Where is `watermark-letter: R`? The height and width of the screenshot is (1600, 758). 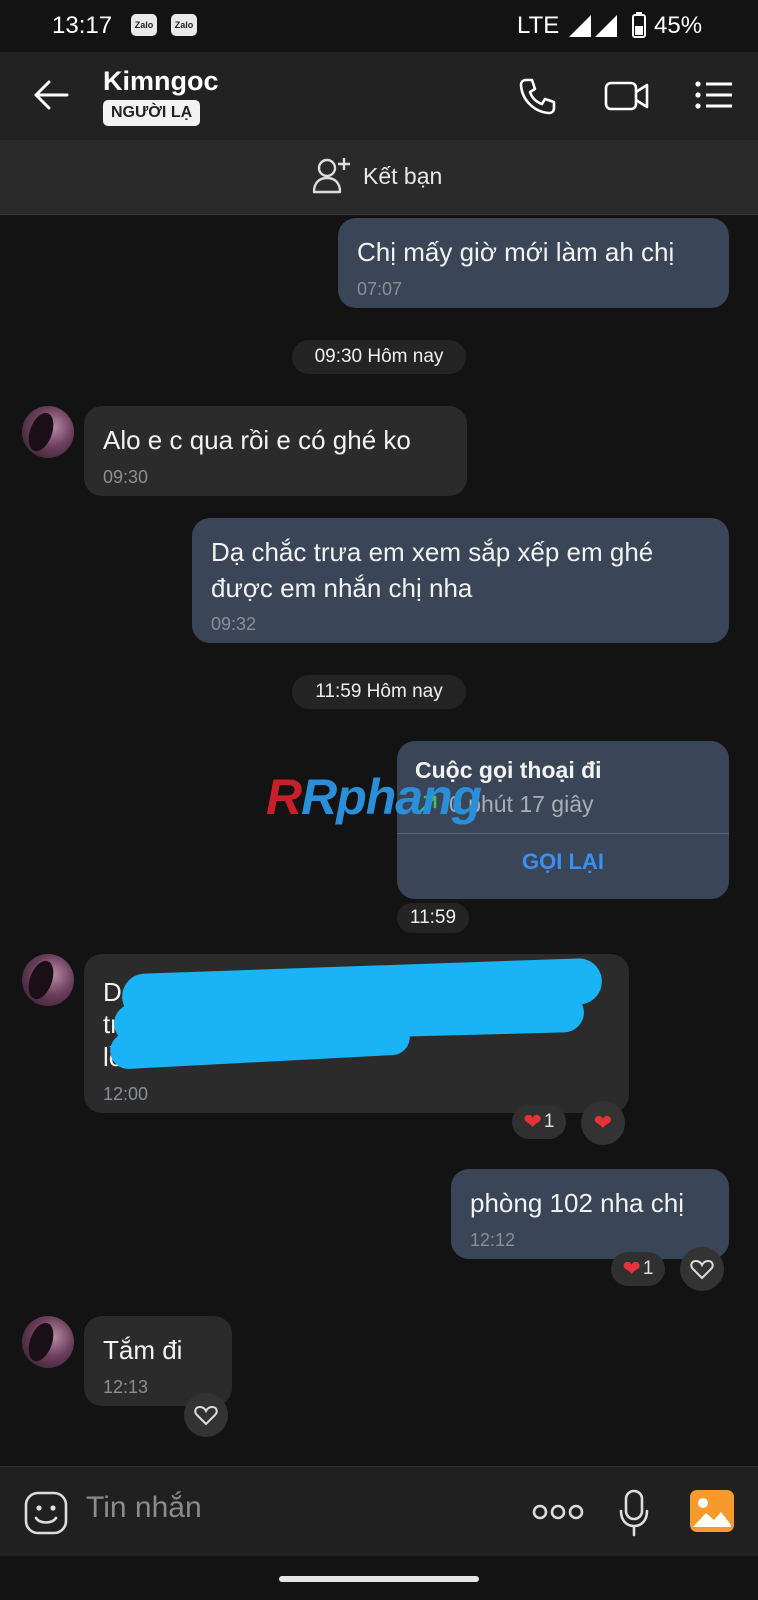
watermark-letter: R is located at coordinates (284, 797).